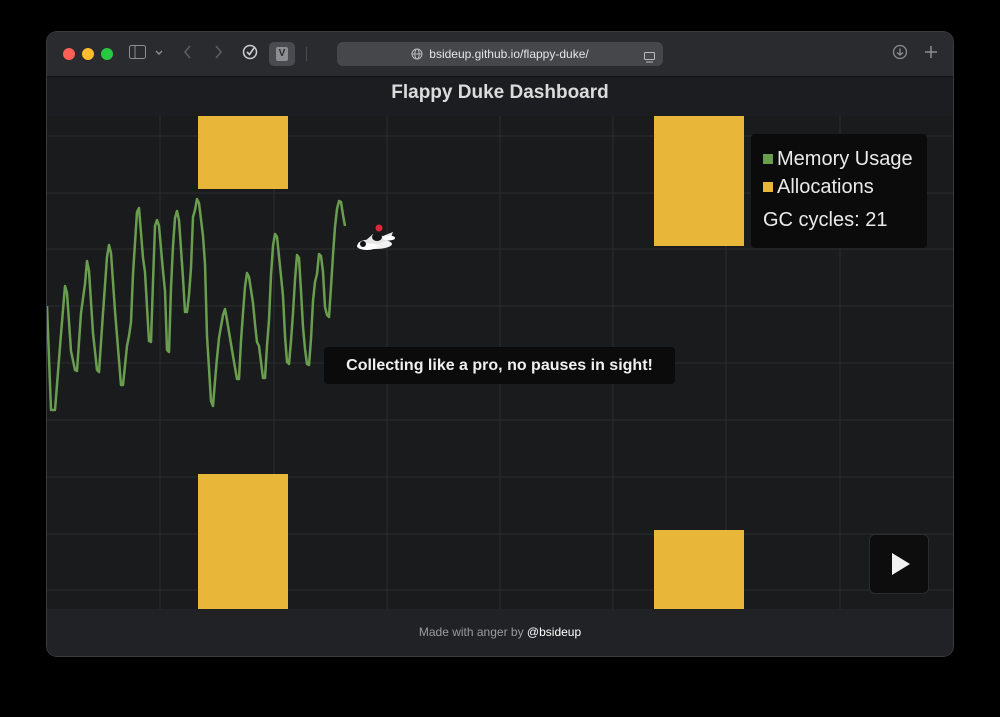 Image resolution: width=1000 pixels, height=717 pixels. I want to click on url-text: bsideup.github.io/flappy-duke/, so click(509, 54).